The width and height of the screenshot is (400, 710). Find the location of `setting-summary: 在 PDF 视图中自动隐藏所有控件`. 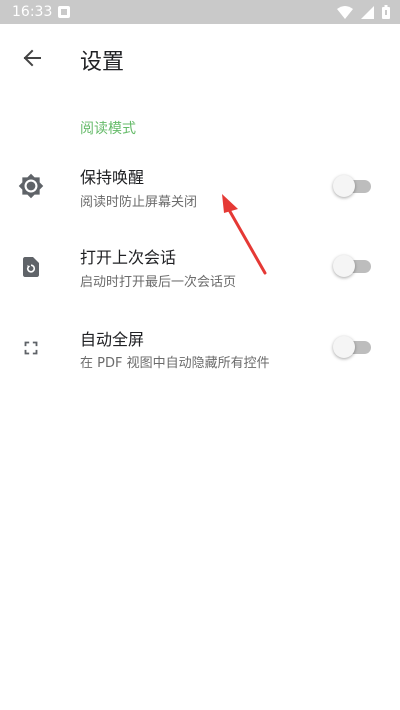

setting-summary: 在 PDF 视图中自动隐藏所有控件 is located at coordinates (175, 363).